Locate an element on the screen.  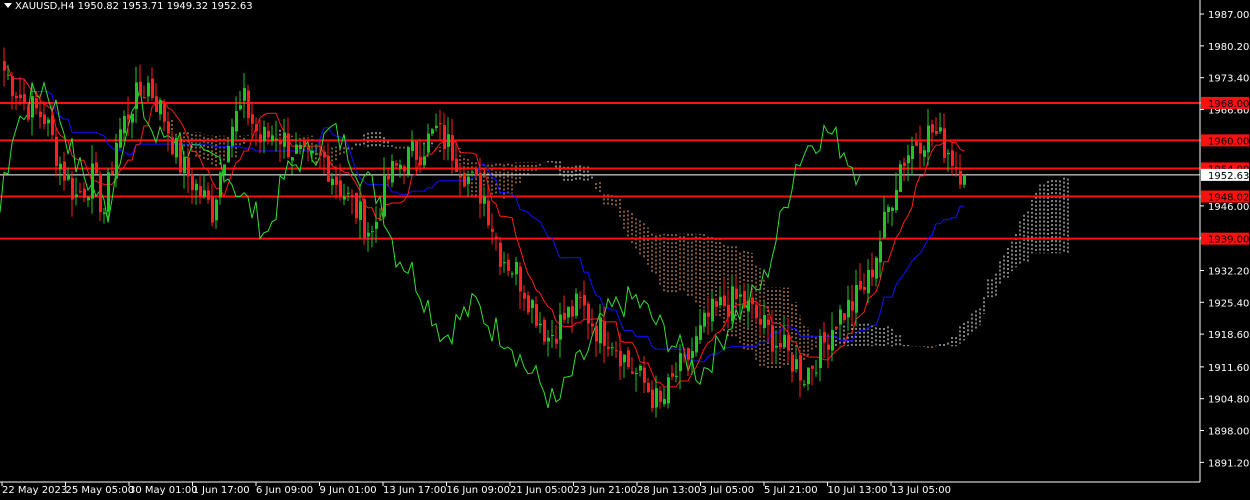
y-tick-label: 1980.20 is located at coordinates (1228, 47).